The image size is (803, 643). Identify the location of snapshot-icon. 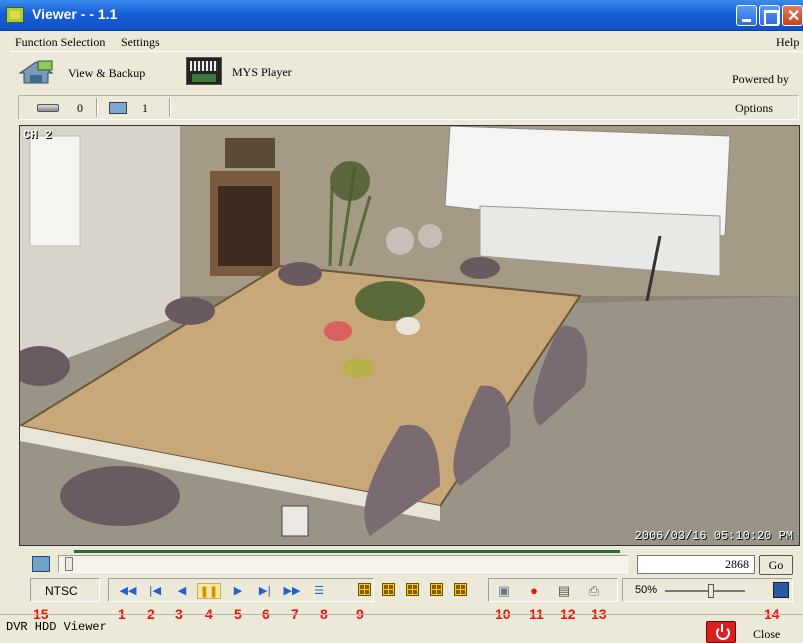
(41, 564).